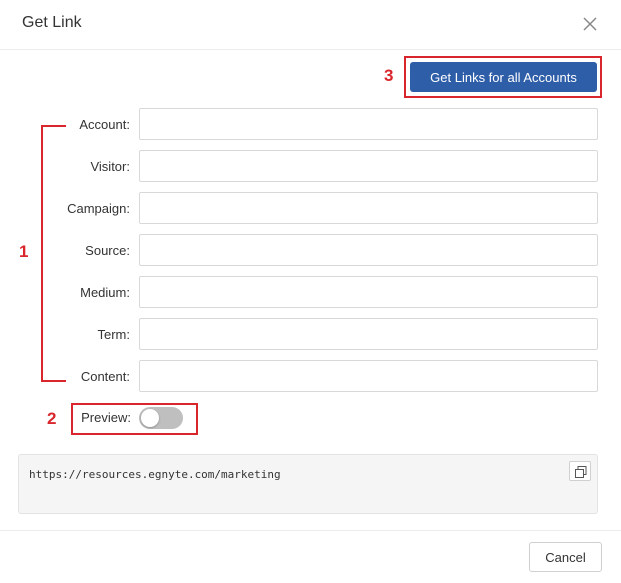  Describe the element at coordinates (590, 24) in the screenshot. I see `close-icon` at that location.